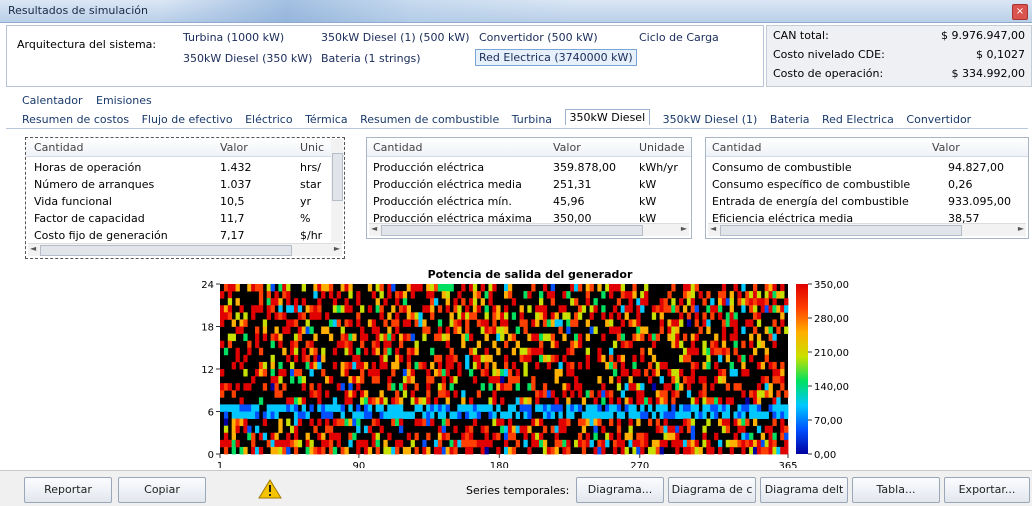 The image size is (1032, 506). Describe the element at coordinates (233, 37) in the screenshot. I see `arch-cell-turbina: Turbina (1000 kW)` at that location.